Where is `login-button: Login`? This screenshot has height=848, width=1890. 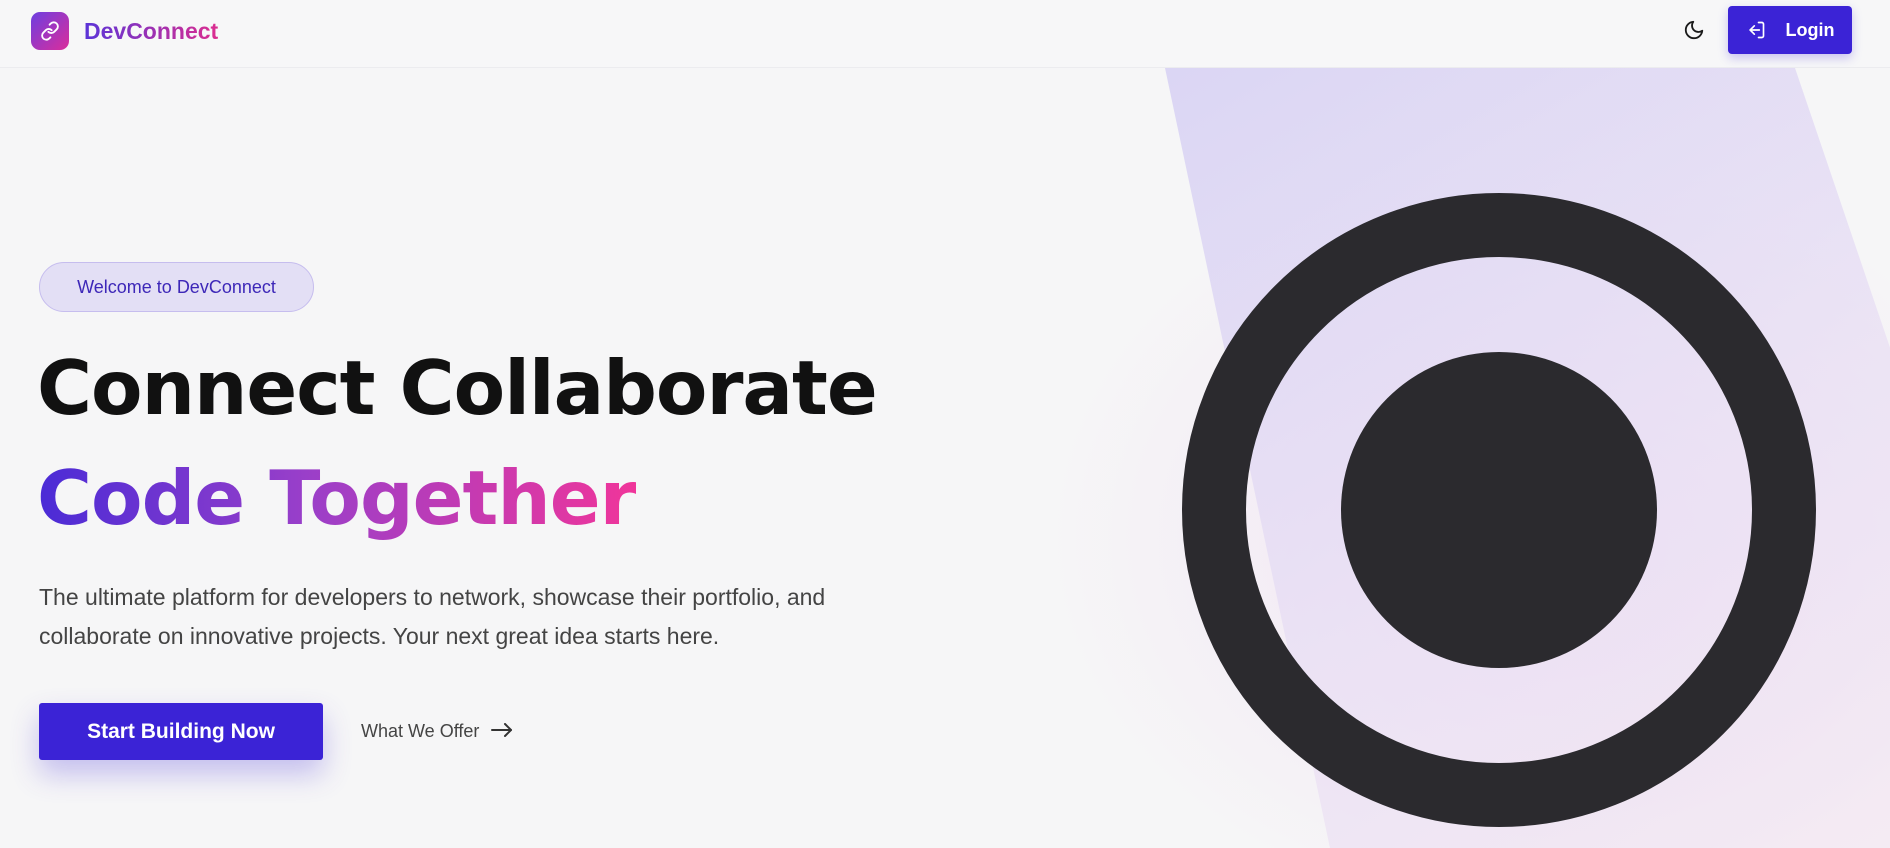
login-button: Login is located at coordinates (1790, 30).